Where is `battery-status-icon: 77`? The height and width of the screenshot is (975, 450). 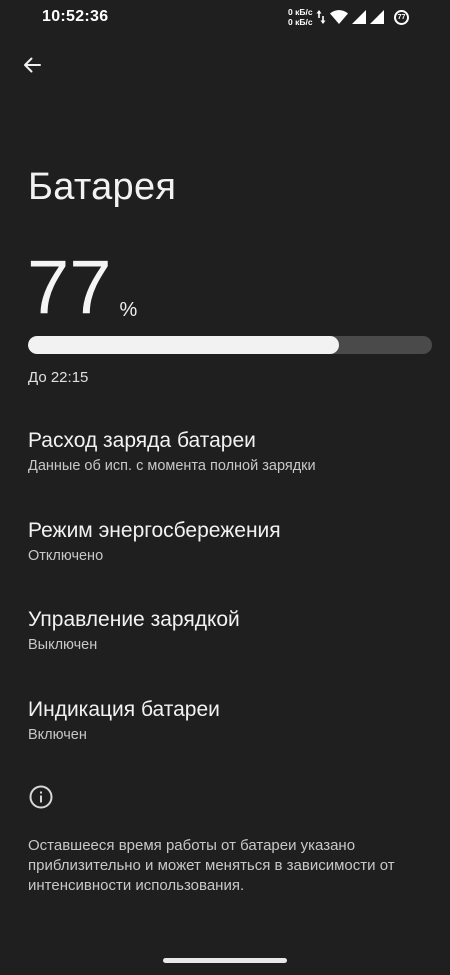
battery-status-icon: 77 is located at coordinates (401, 17).